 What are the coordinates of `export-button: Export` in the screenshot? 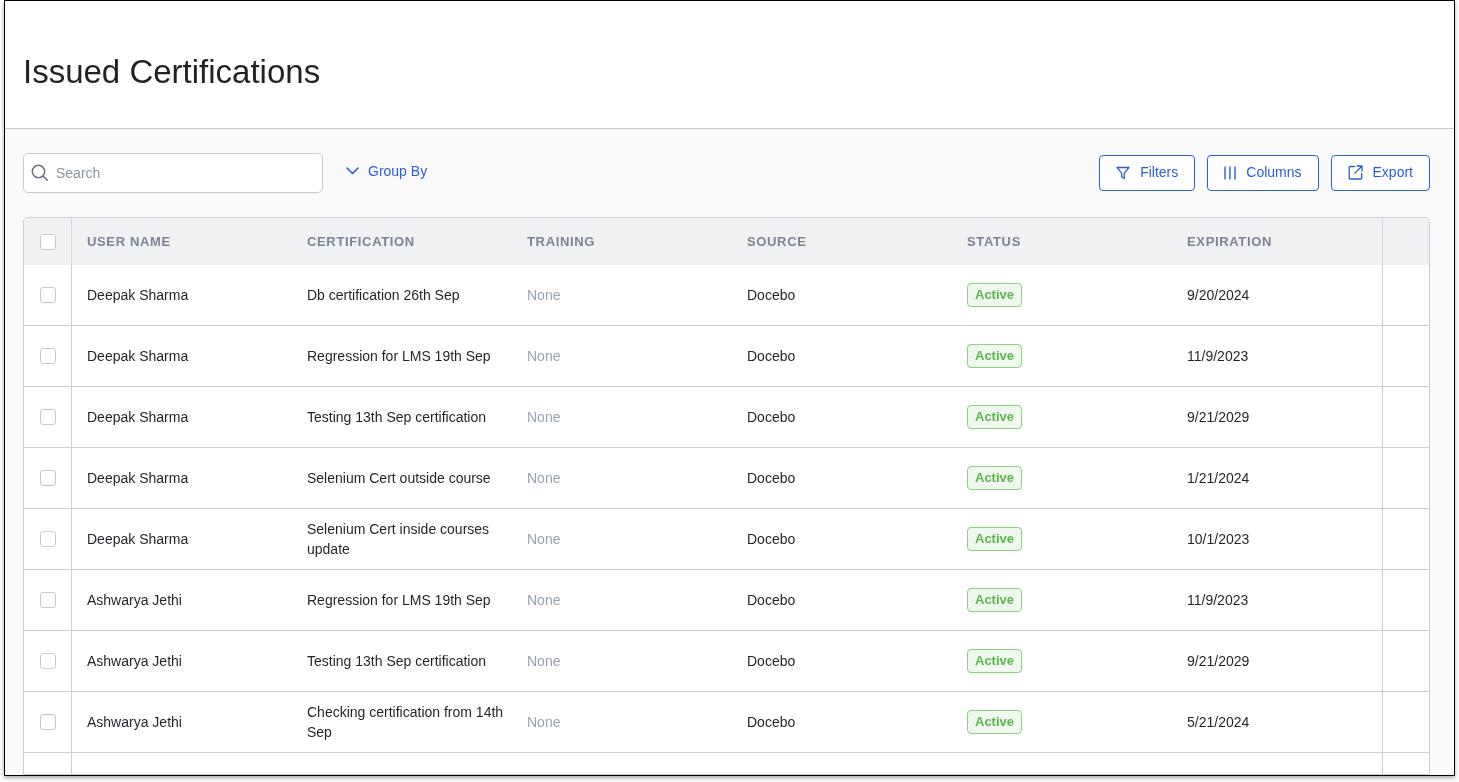 It's located at (1380, 172).